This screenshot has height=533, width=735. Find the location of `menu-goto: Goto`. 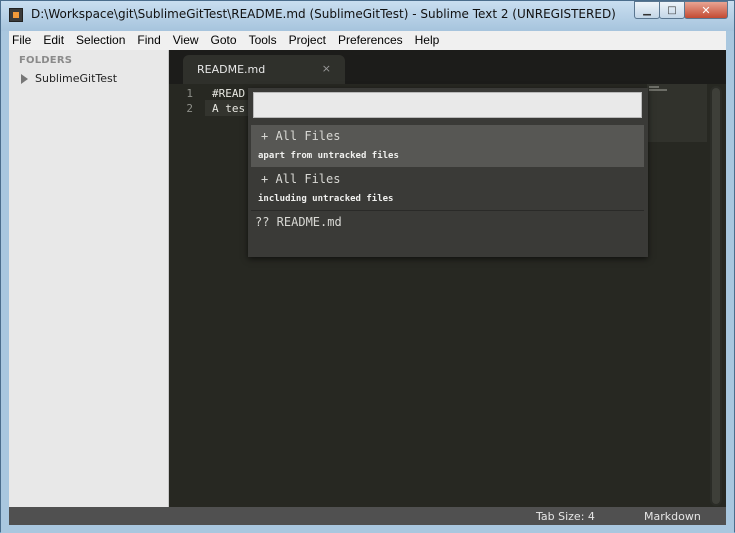

menu-goto: Goto is located at coordinates (224, 40).